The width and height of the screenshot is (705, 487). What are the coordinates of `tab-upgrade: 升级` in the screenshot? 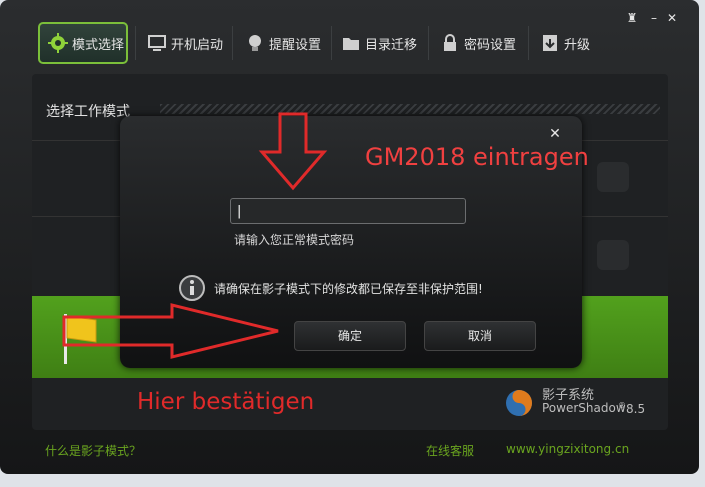 It's located at (565, 43).